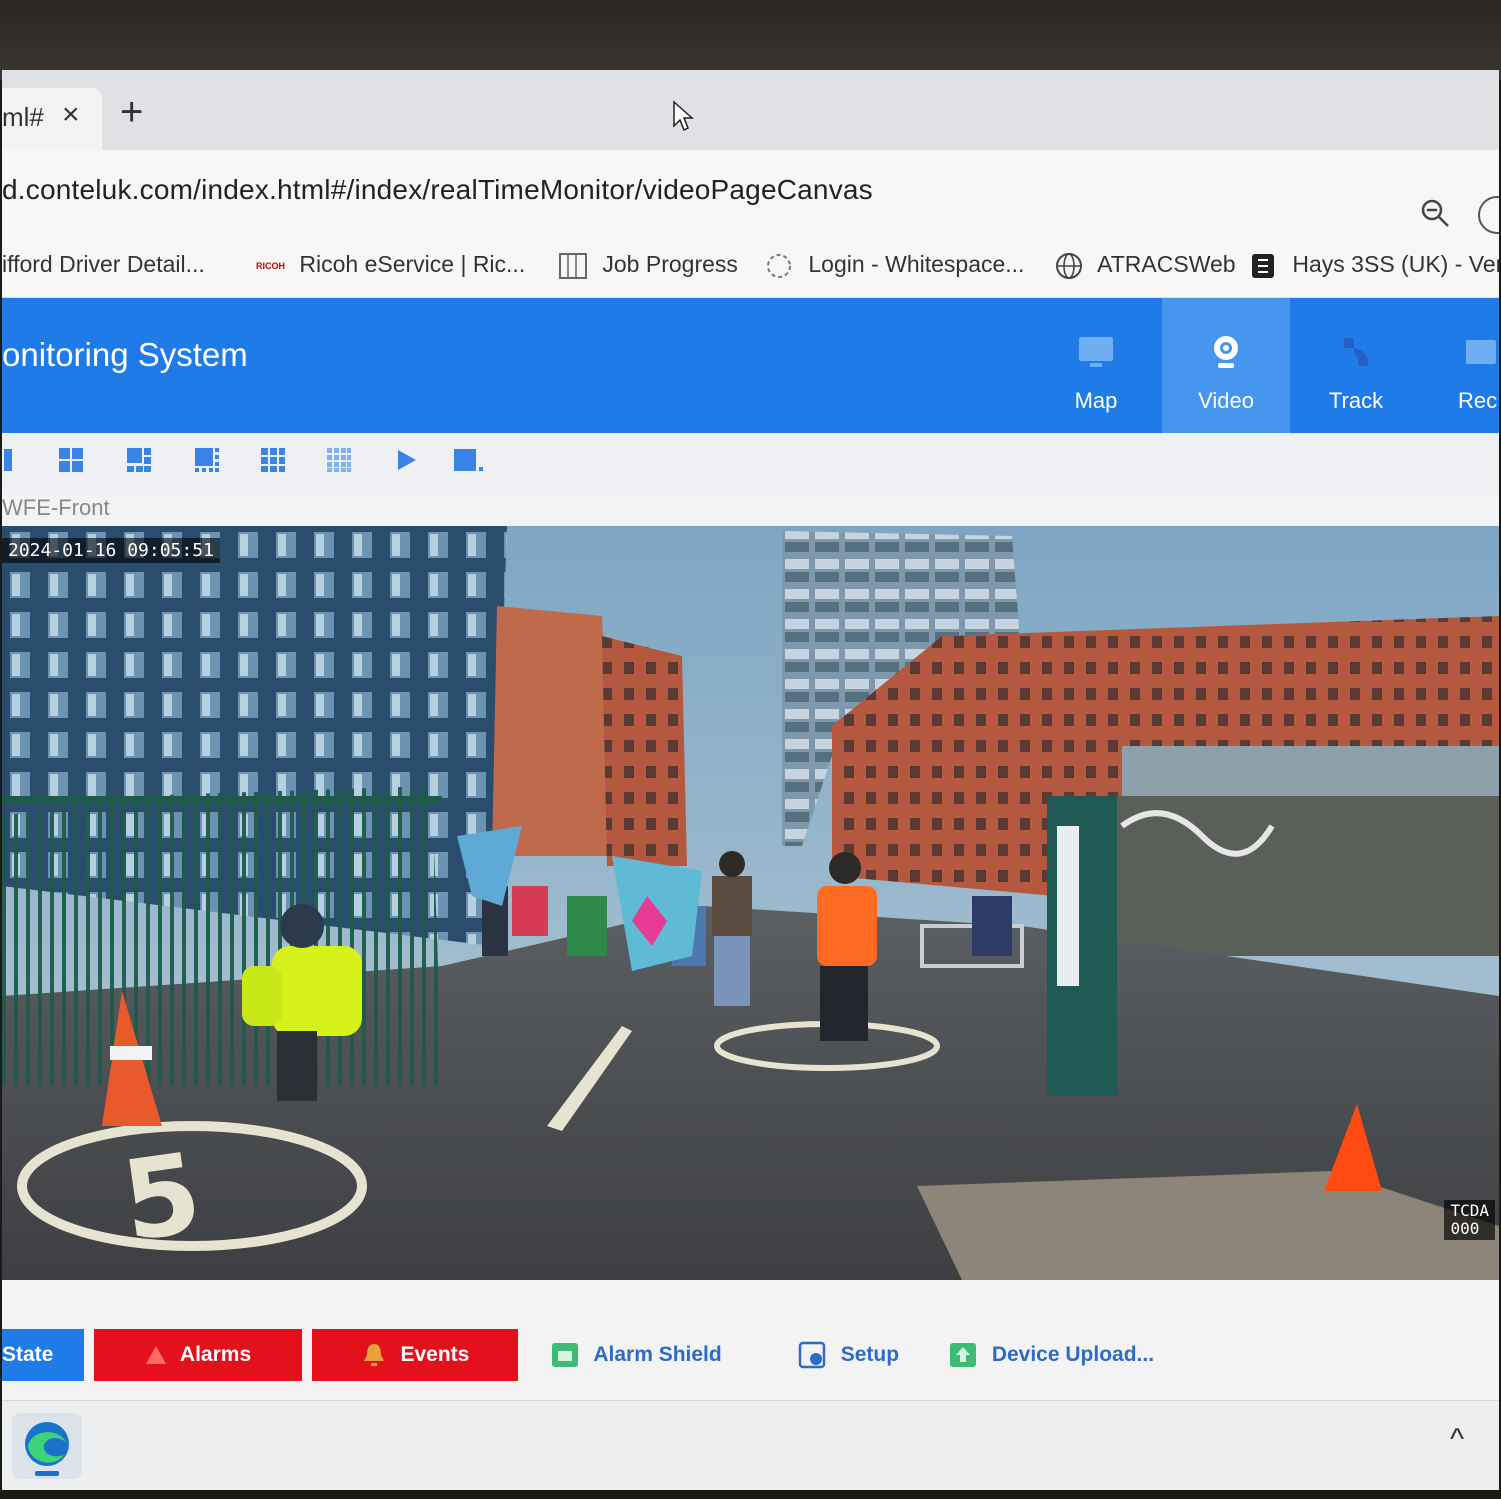  Describe the element at coordinates (56, 507) in the screenshot. I see `channel-label: WFE-Front` at that location.